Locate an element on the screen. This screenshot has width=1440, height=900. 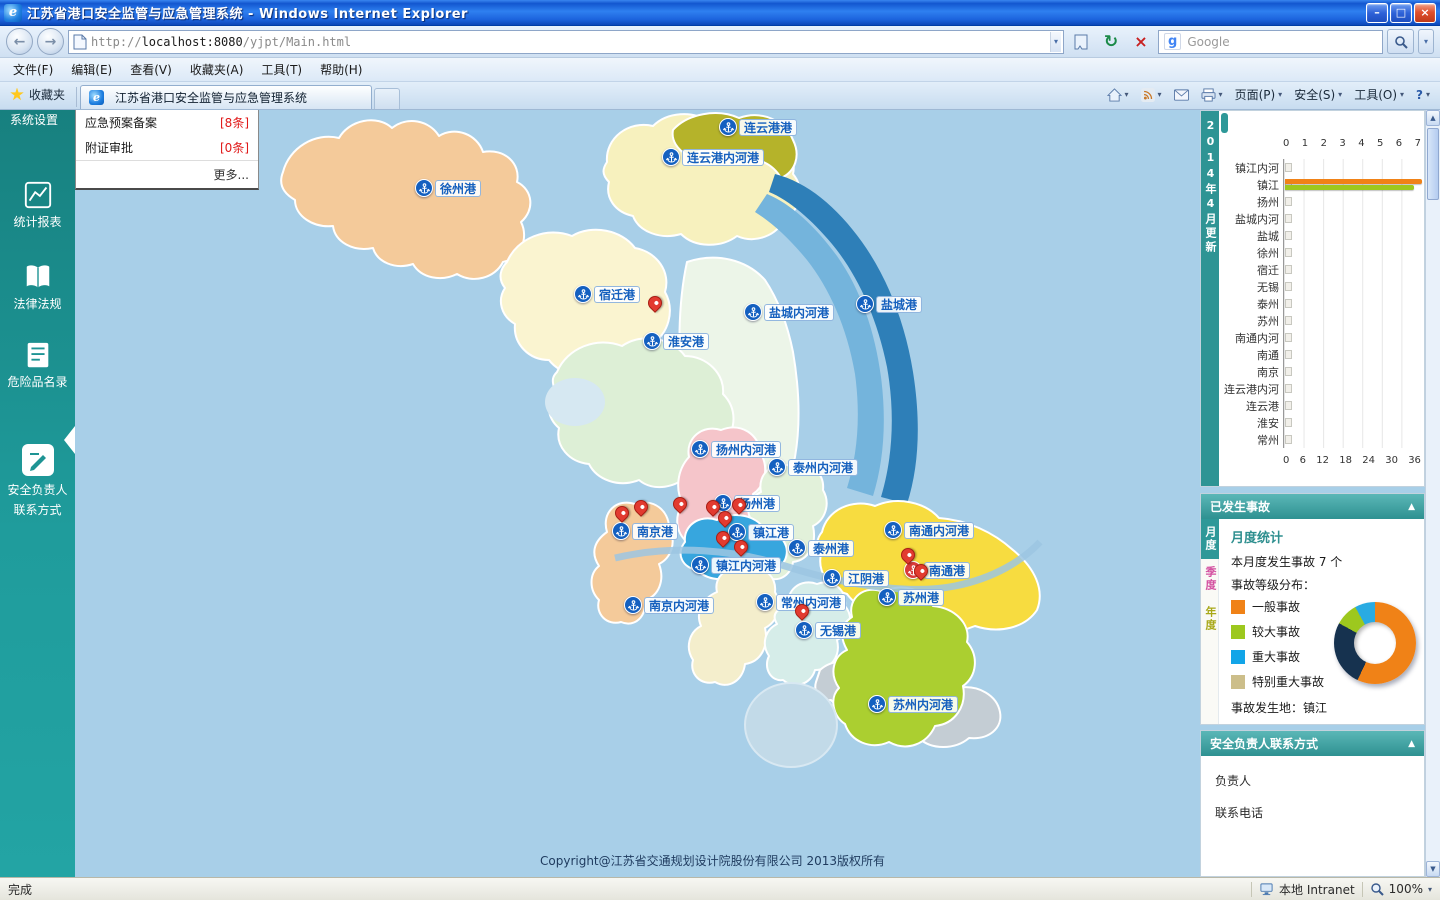
maximize-button: □ is located at coordinates (1401, 12).